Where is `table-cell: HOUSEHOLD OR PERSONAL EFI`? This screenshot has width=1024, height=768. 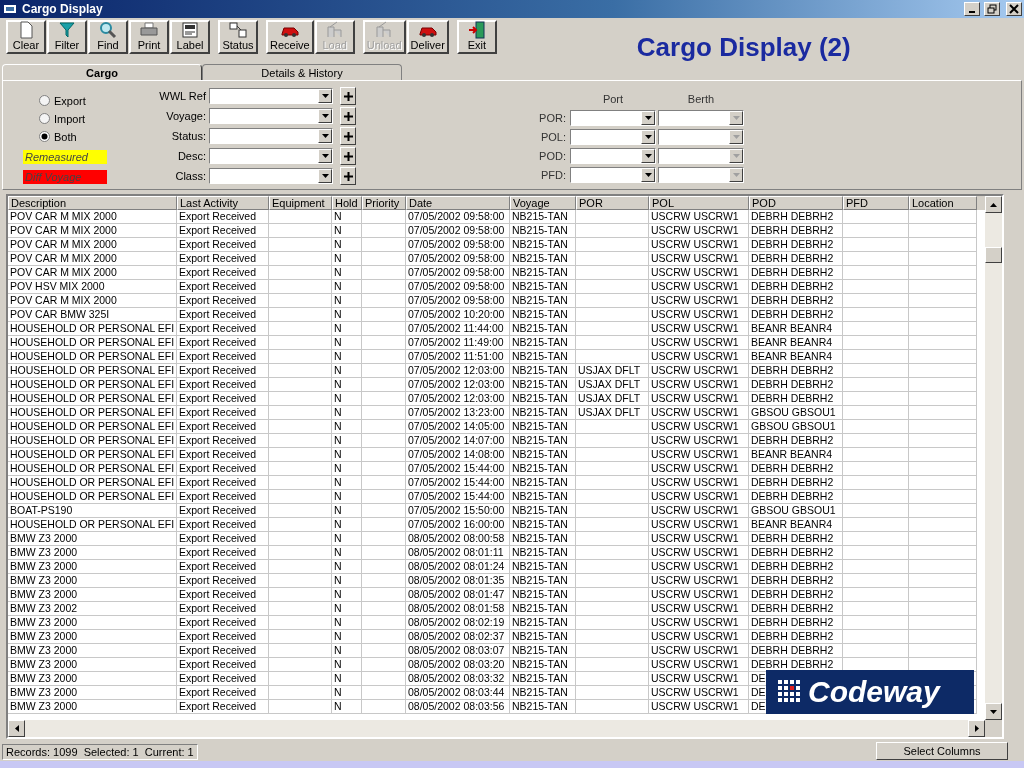 table-cell: HOUSEHOLD OR PERSONAL EFI is located at coordinates (92, 469).